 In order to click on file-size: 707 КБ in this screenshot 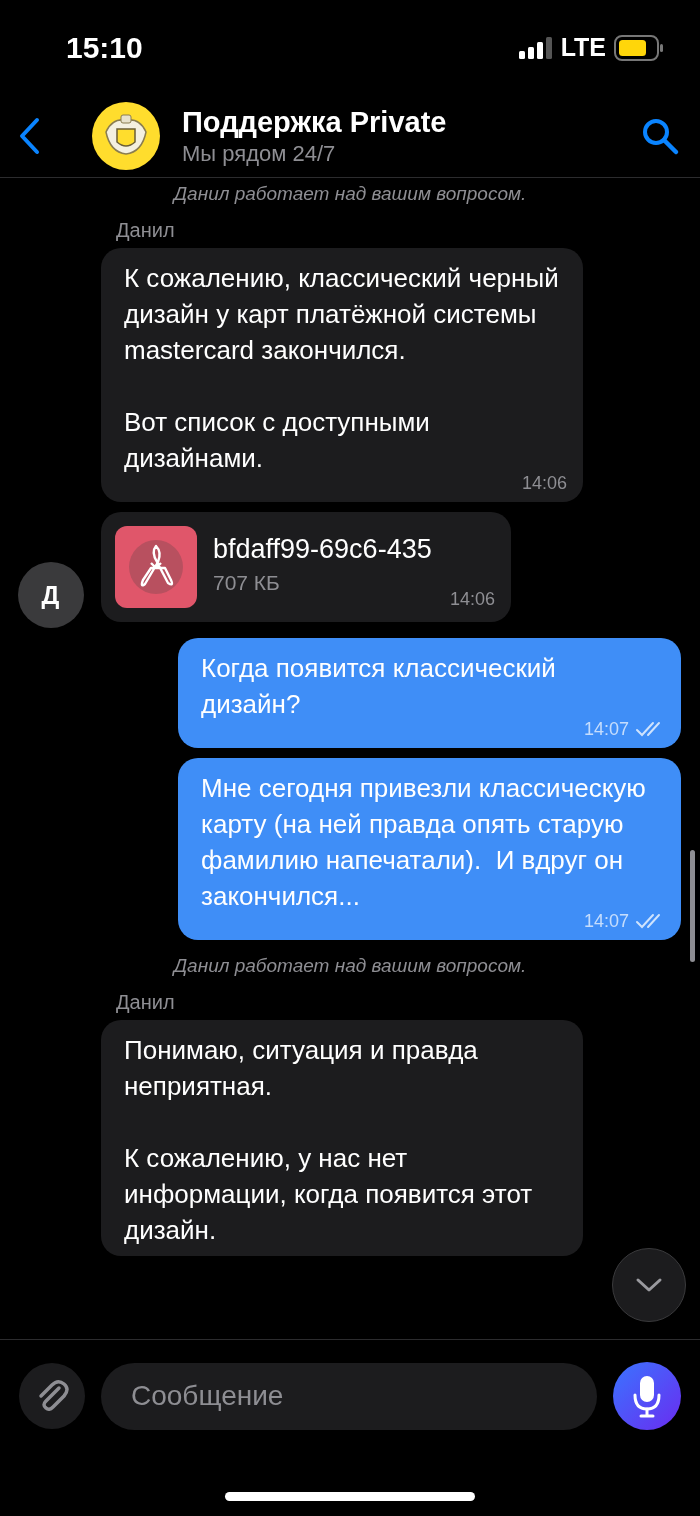, I will do `click(247, 583)`.